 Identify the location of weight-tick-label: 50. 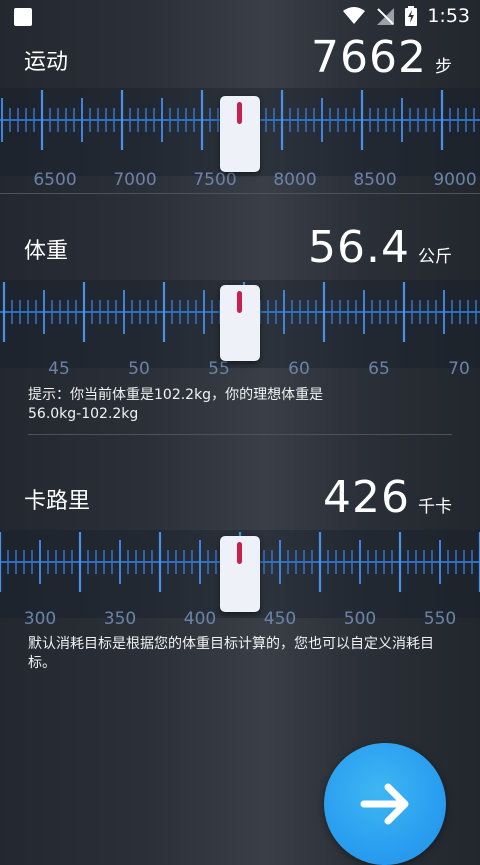
(139, 369).